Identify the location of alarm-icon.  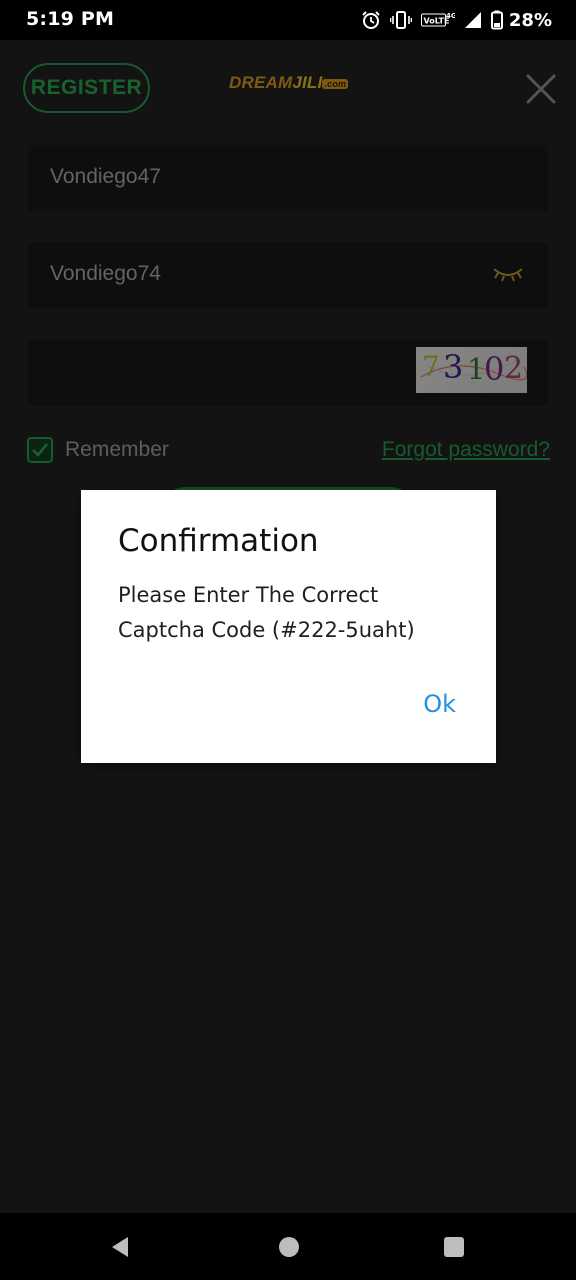
(371, 20).